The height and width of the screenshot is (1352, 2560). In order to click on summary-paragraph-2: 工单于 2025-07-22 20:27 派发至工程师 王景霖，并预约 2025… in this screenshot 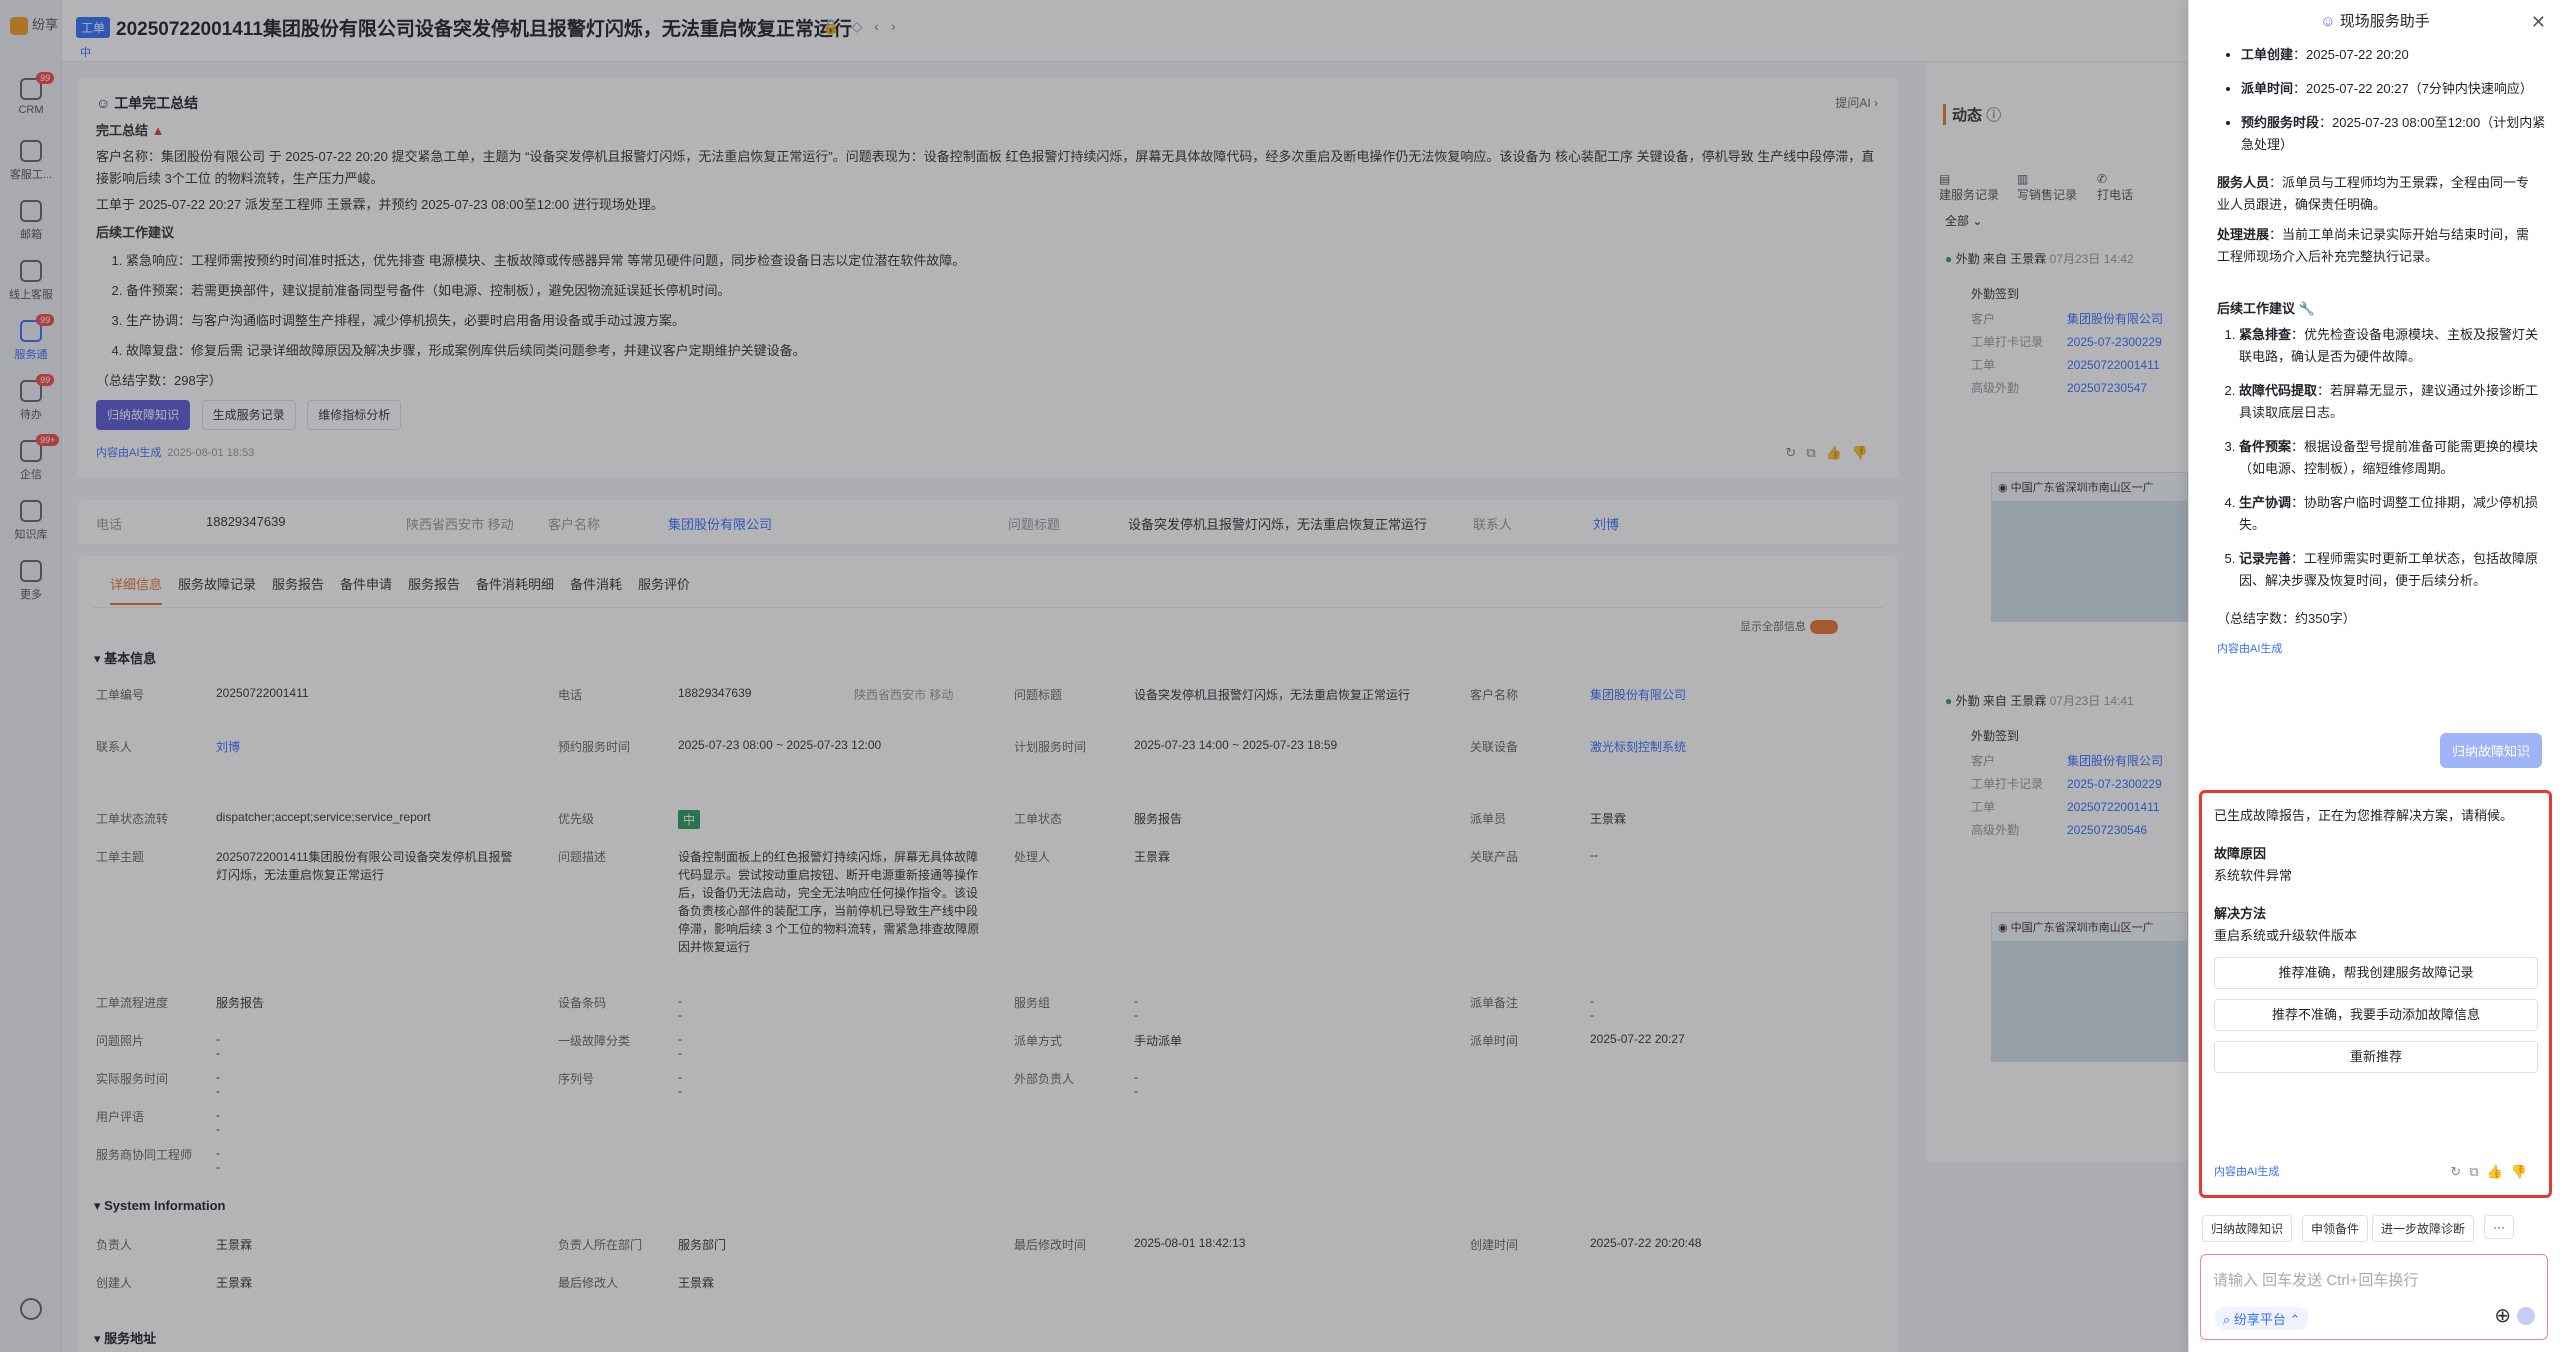, I will do `click(380, 204)`.